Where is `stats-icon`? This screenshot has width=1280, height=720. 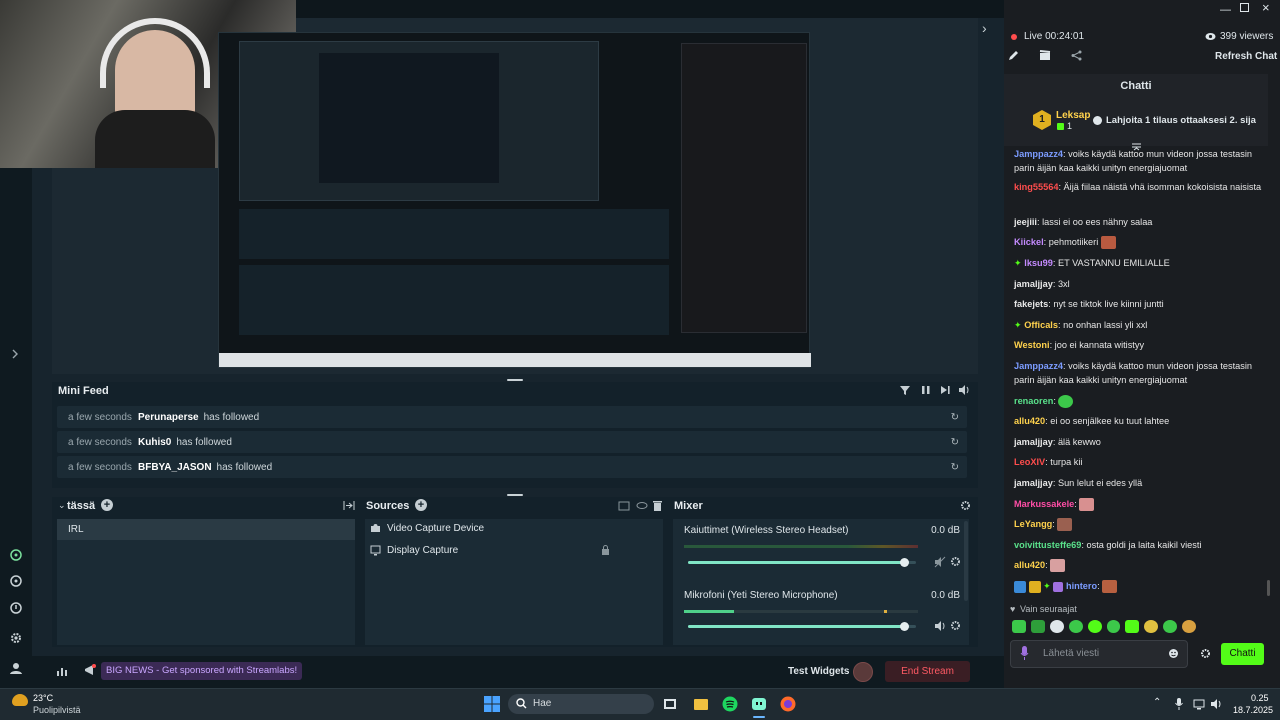 stats-icon is located at coordinates (62, 671).